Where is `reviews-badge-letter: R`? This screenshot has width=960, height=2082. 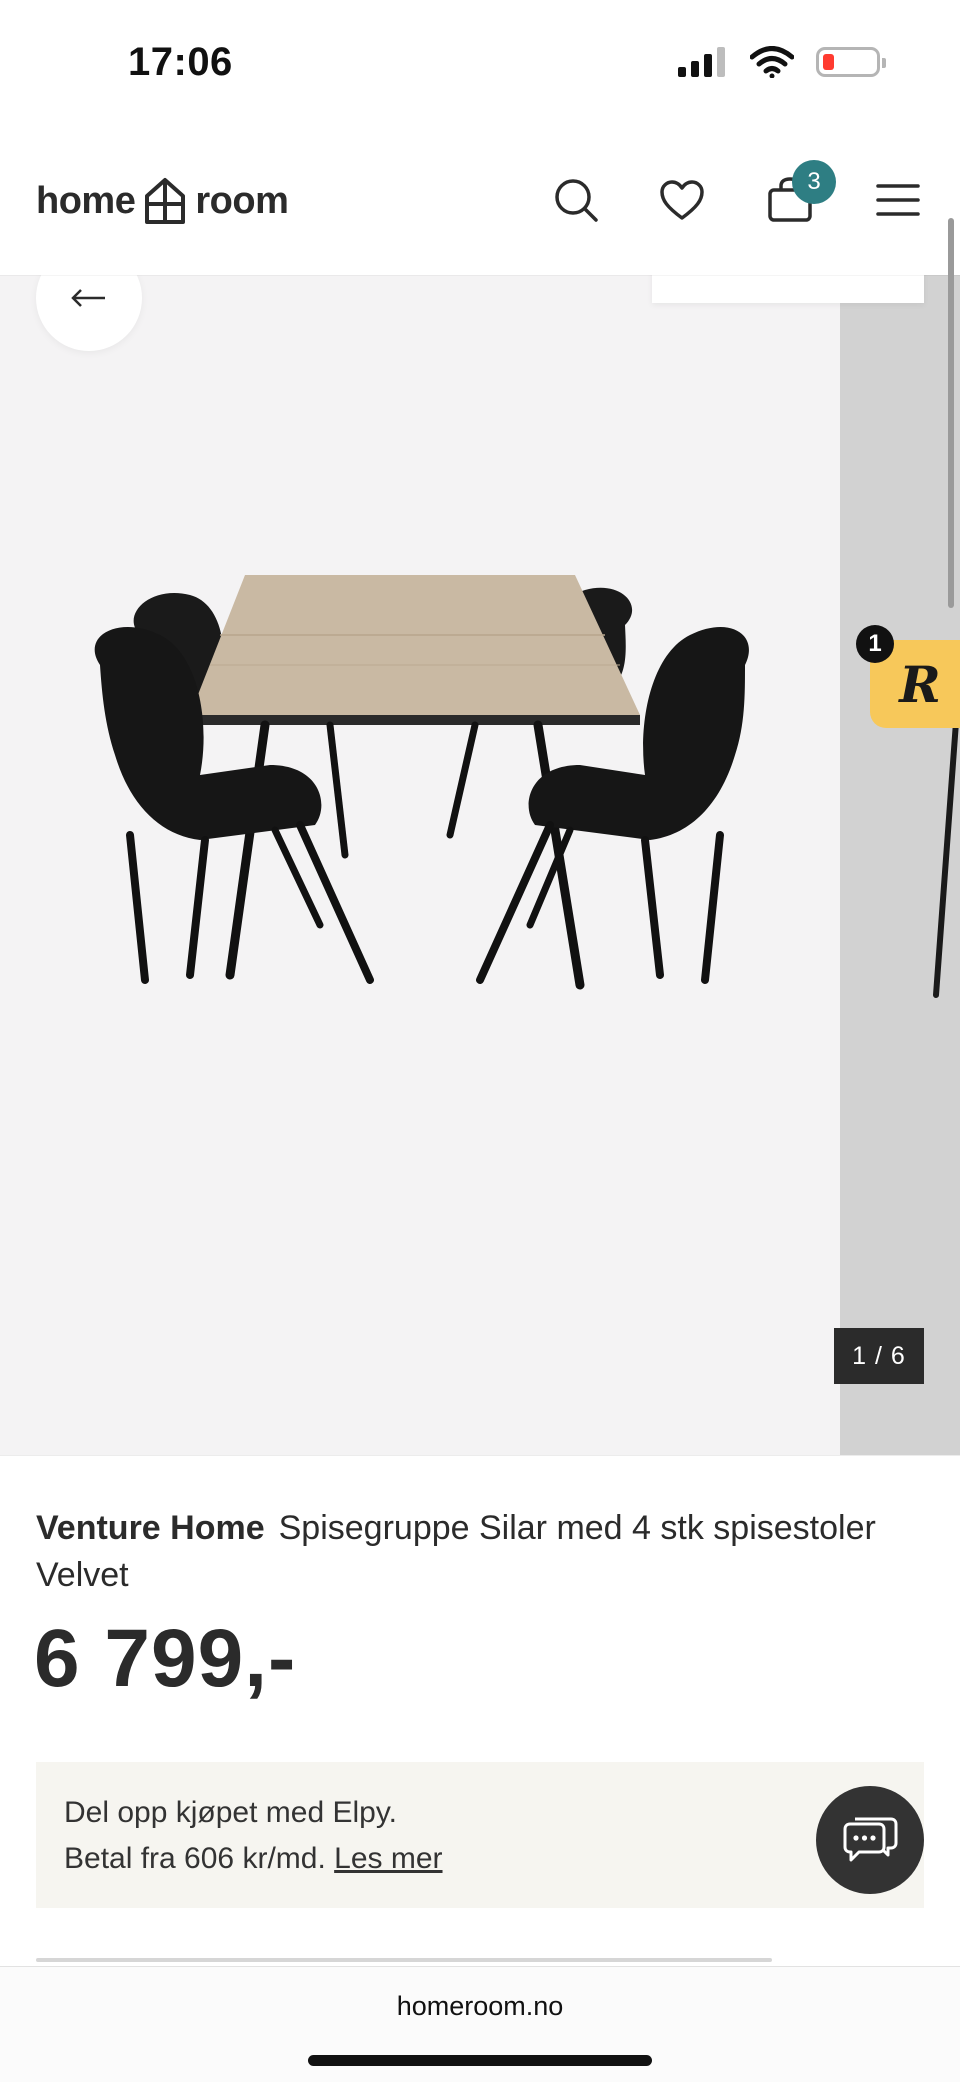
reviews-badge-letter: R is located at coordinates (920, 684).